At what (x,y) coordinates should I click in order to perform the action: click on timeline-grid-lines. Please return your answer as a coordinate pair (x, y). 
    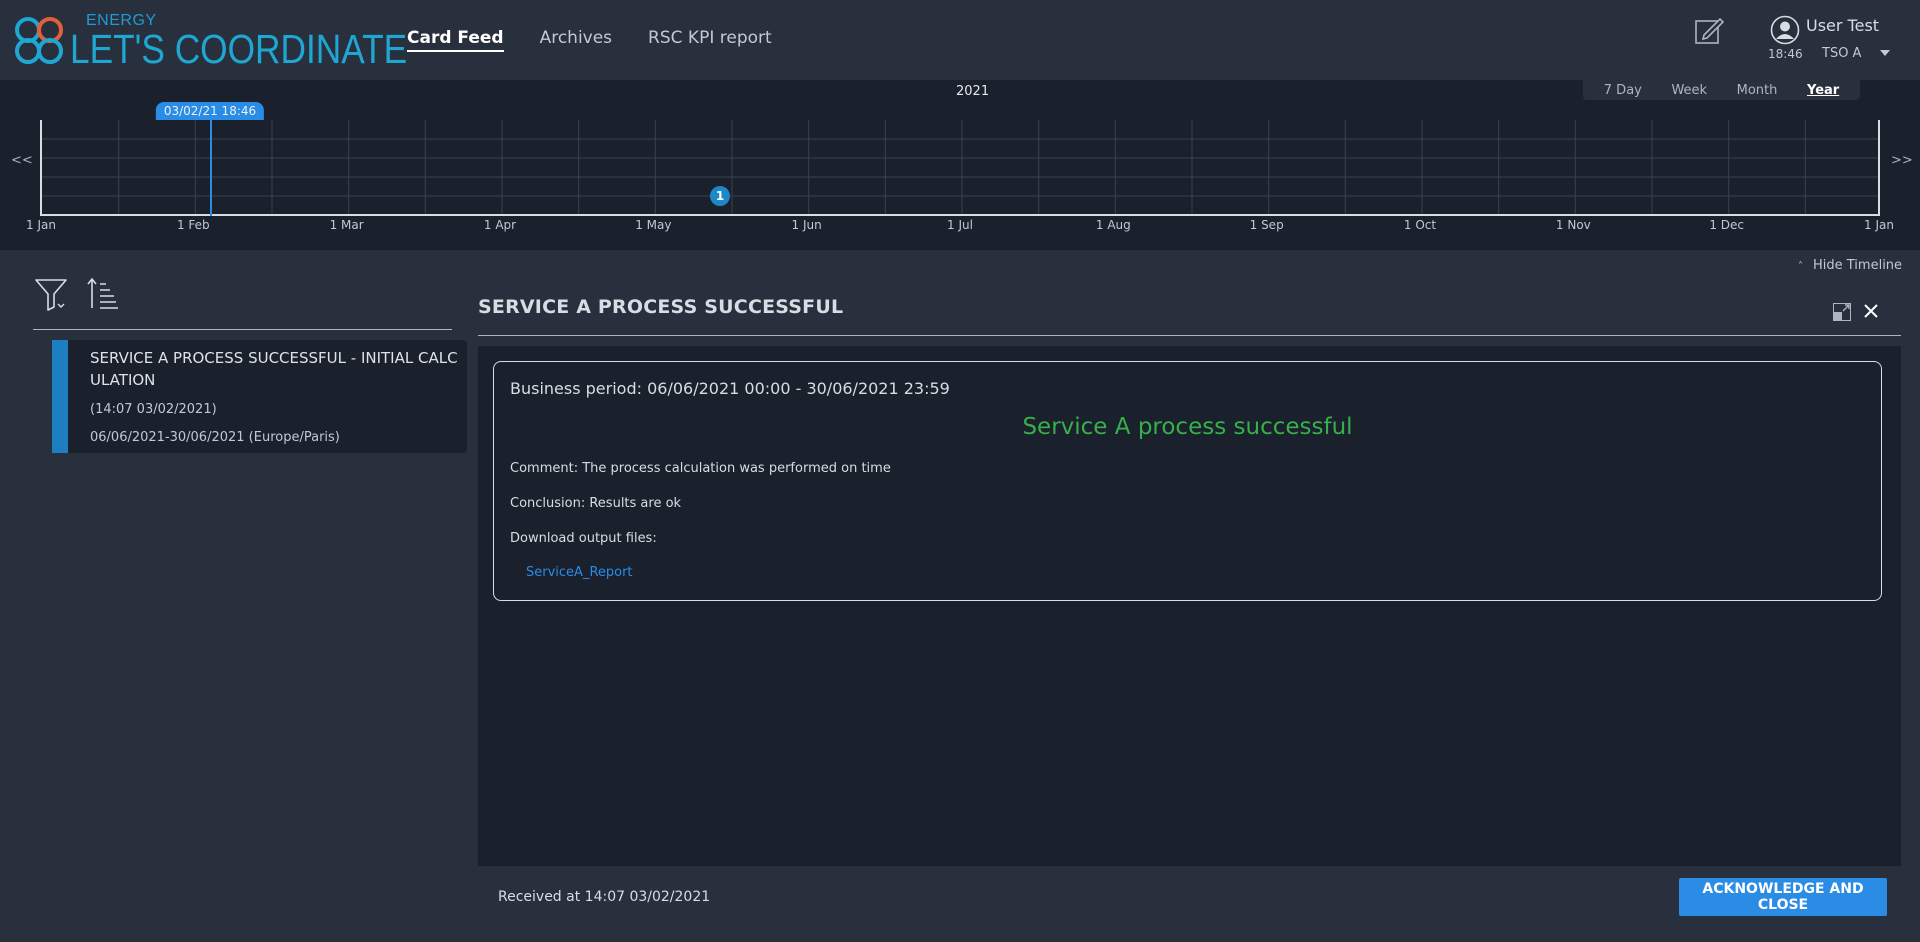
    Looking at the image, I should click on (960, 167).